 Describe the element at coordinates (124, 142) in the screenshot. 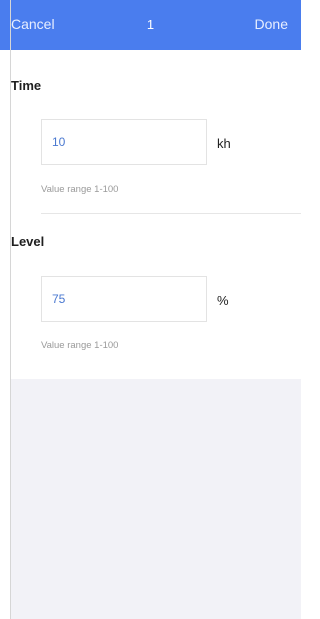

I see `time-input` at that location.